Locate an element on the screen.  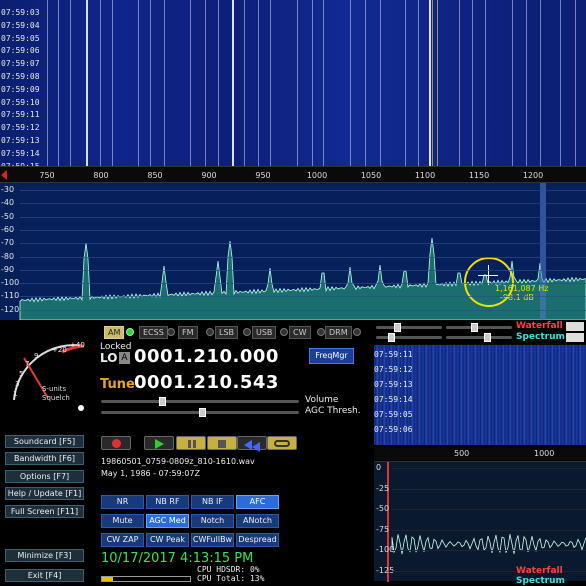
smeter-tick: +20 is located at coordinates (59, 350).